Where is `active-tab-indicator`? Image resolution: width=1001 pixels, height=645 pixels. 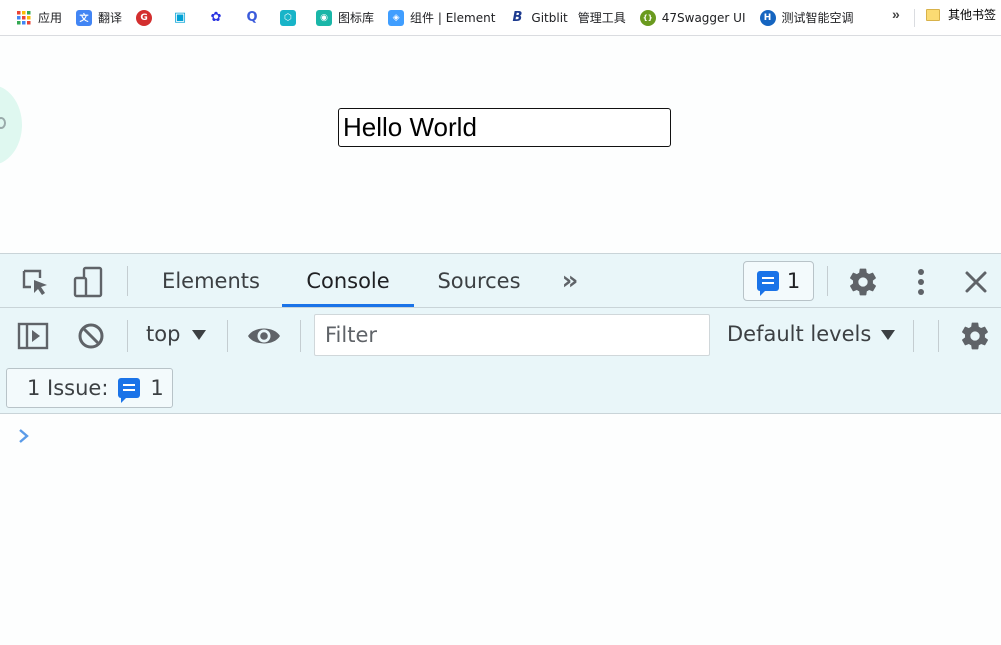
active-tab-indicator is located at coordinates (348, 305).